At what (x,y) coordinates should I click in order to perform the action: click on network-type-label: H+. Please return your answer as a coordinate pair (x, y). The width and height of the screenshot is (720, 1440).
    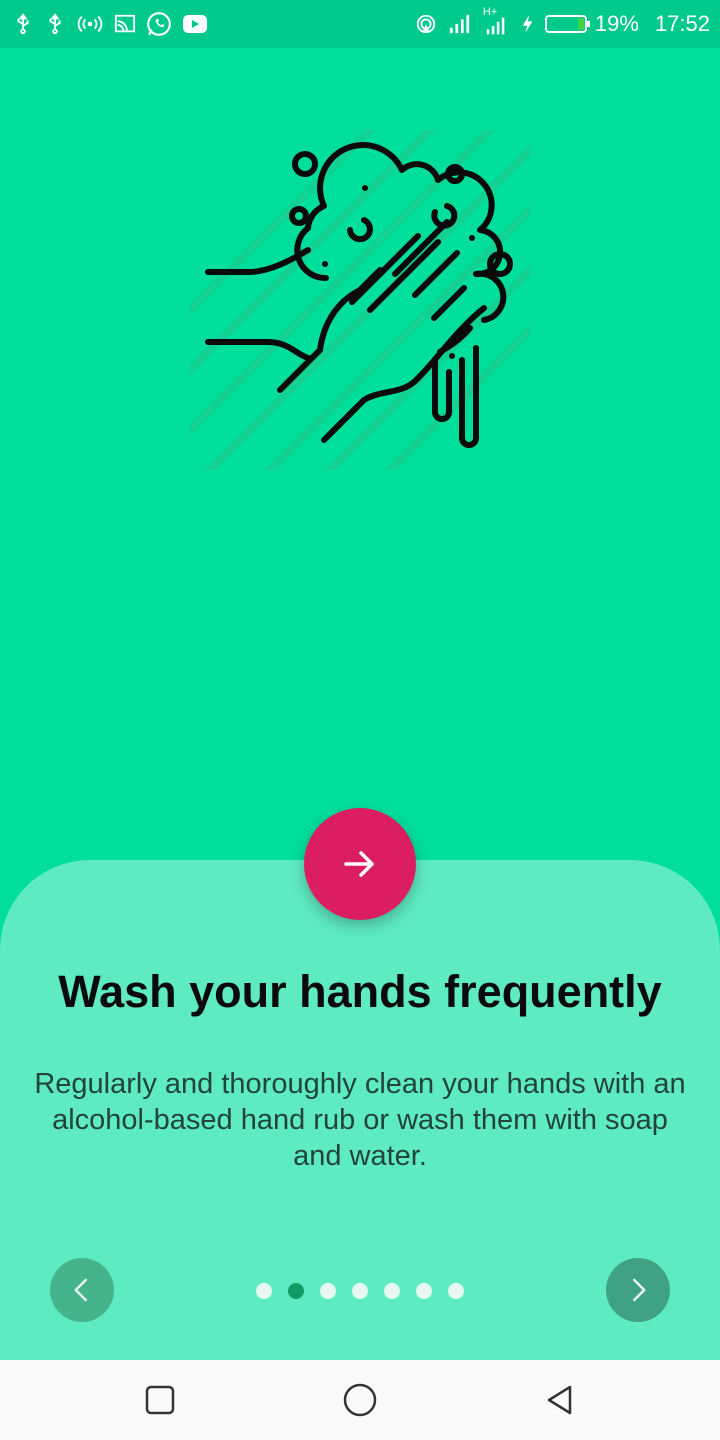
    Looking at the image, I should click on (497, 21).